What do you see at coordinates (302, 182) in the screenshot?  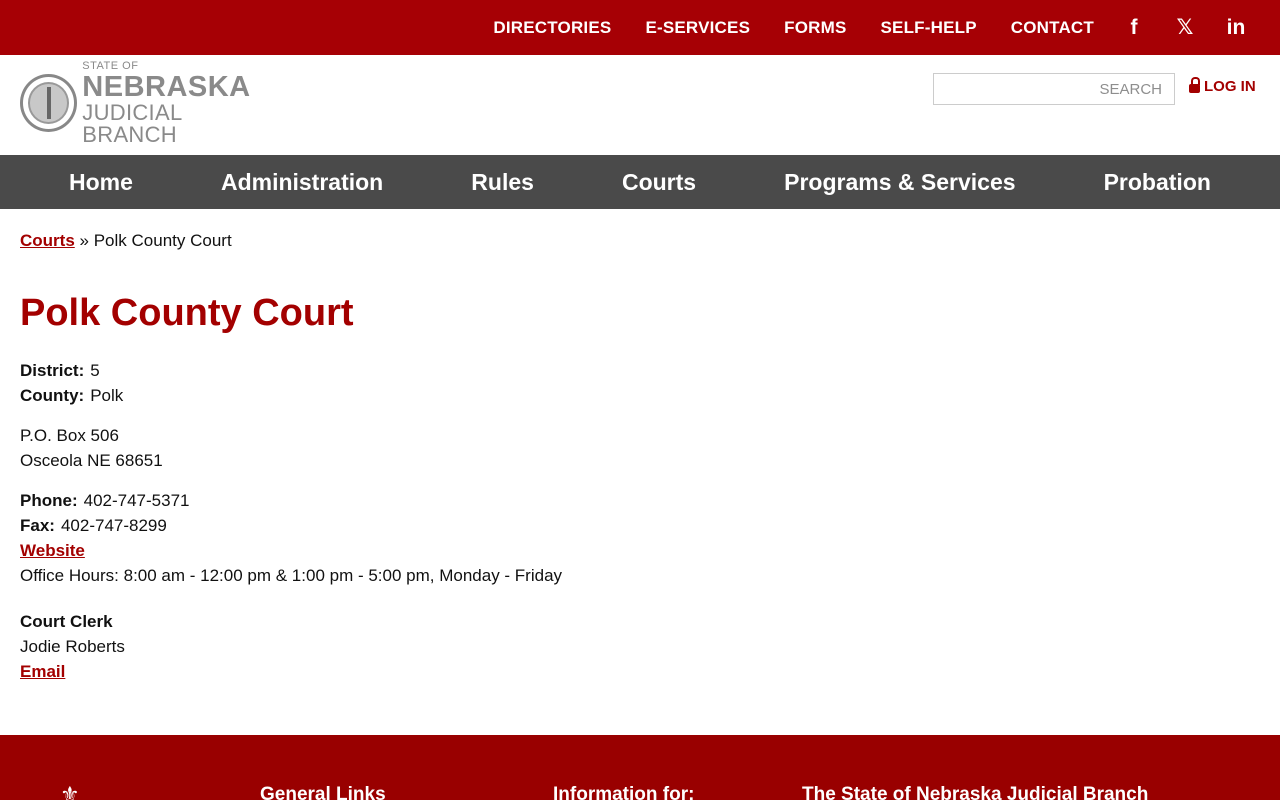 I see `nav-item-administration: Administration` at bounding box center [302, 182].